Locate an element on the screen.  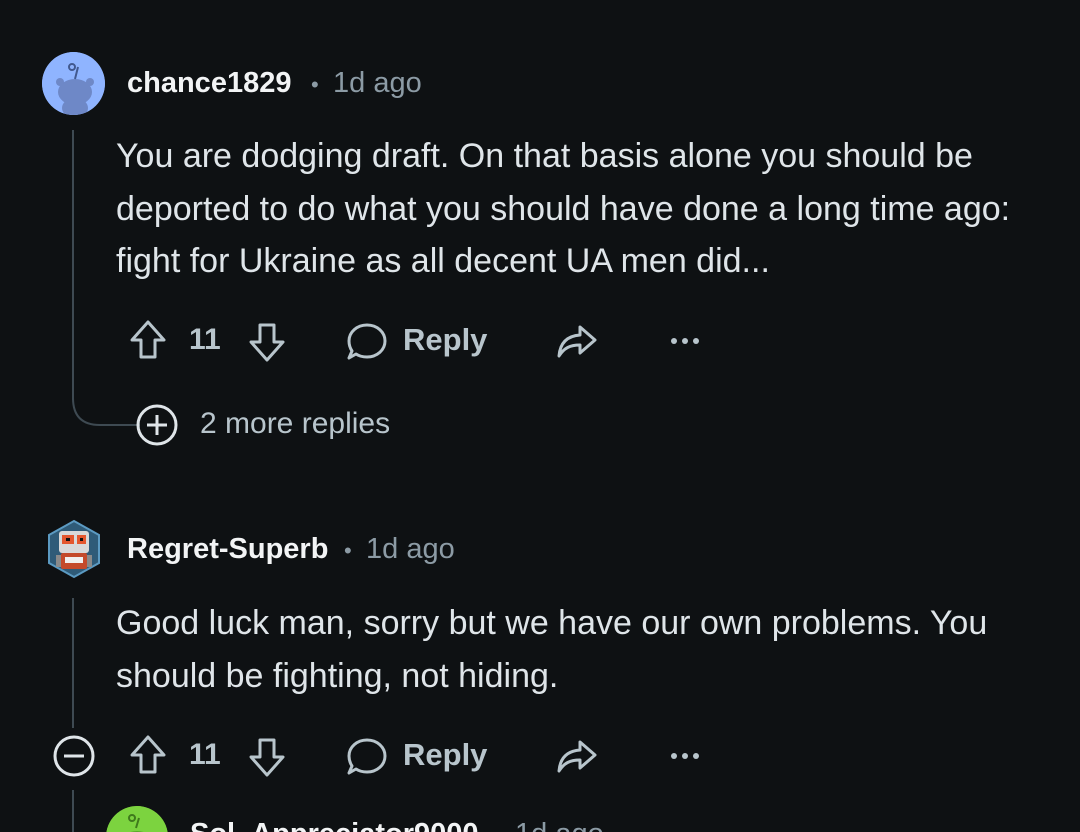
snoo-avatar-icon is located at coordinates (73, 83).